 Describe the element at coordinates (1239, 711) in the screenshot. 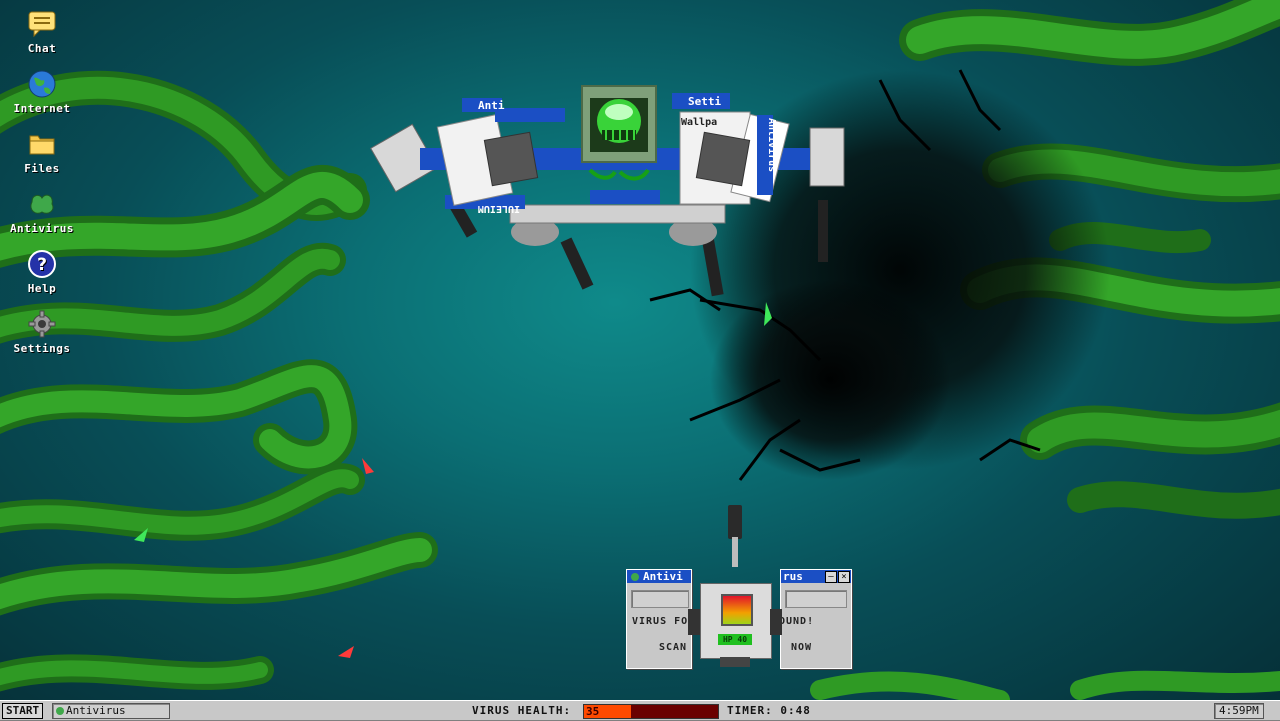

I see `clock: 4:59PM` at that location.